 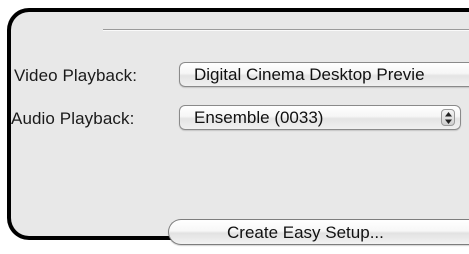 I want to click on audio-playback-popup: Ensemble (0033), so click(x=320, y=117).